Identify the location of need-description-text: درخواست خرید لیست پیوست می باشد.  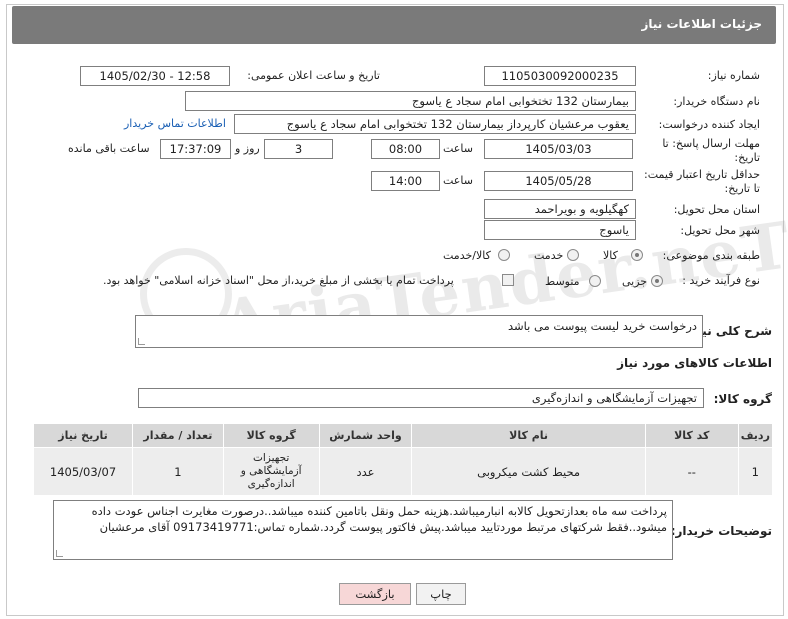
(602, 326).